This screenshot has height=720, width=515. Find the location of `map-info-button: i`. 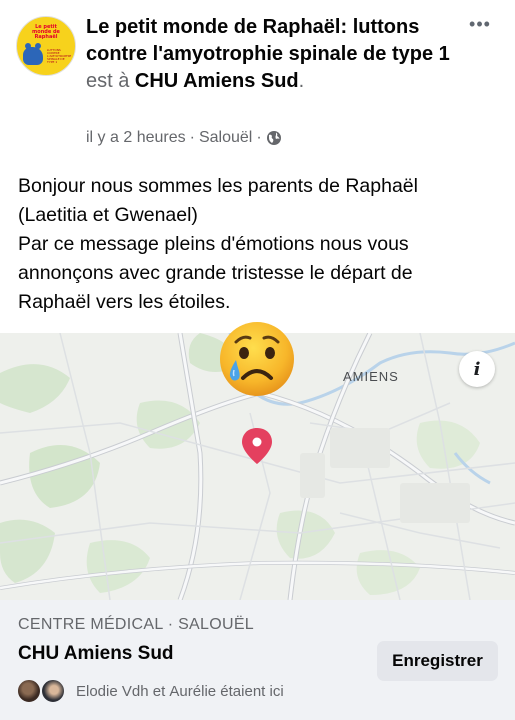

map-info-button: i is located at coordinates (477, 369).